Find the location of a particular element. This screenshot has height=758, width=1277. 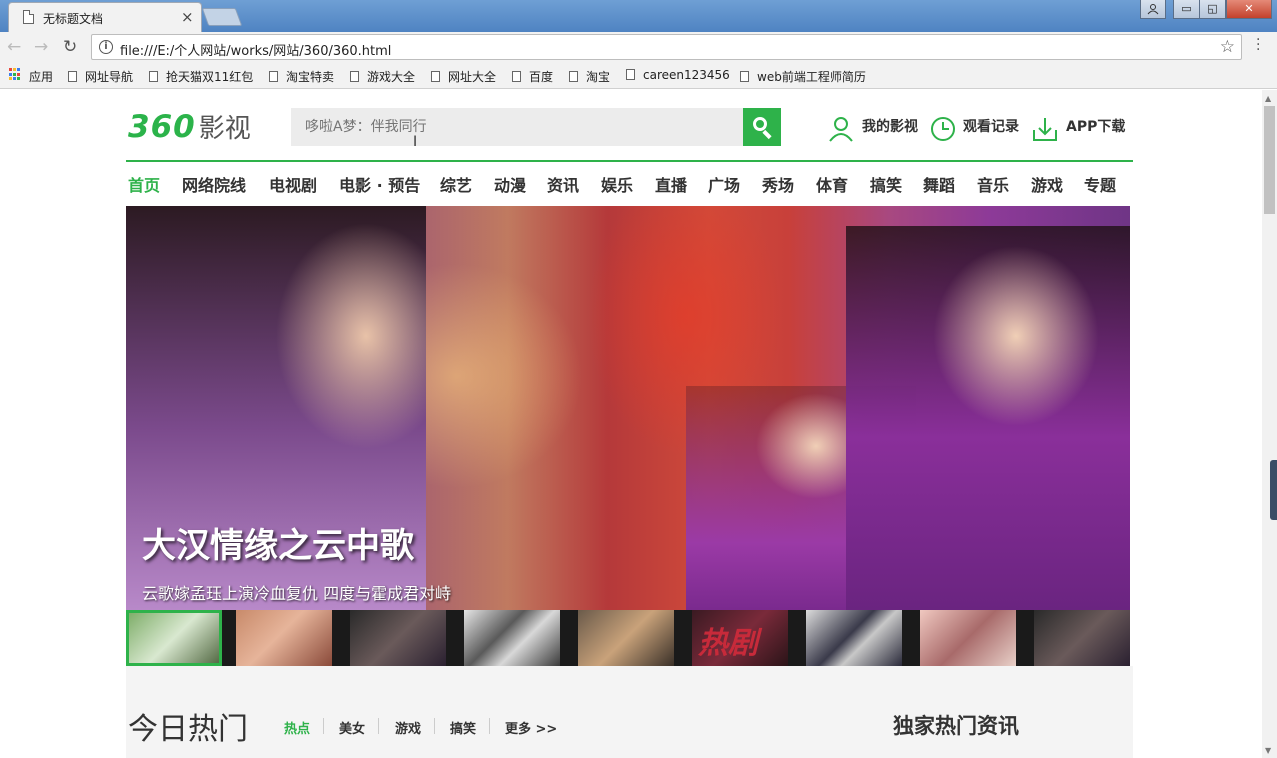

hot-section: 今日热门 热点 美女 游戏 搞笑 更多 >> 独家热门资讯 is located at coordinates (629, 712).